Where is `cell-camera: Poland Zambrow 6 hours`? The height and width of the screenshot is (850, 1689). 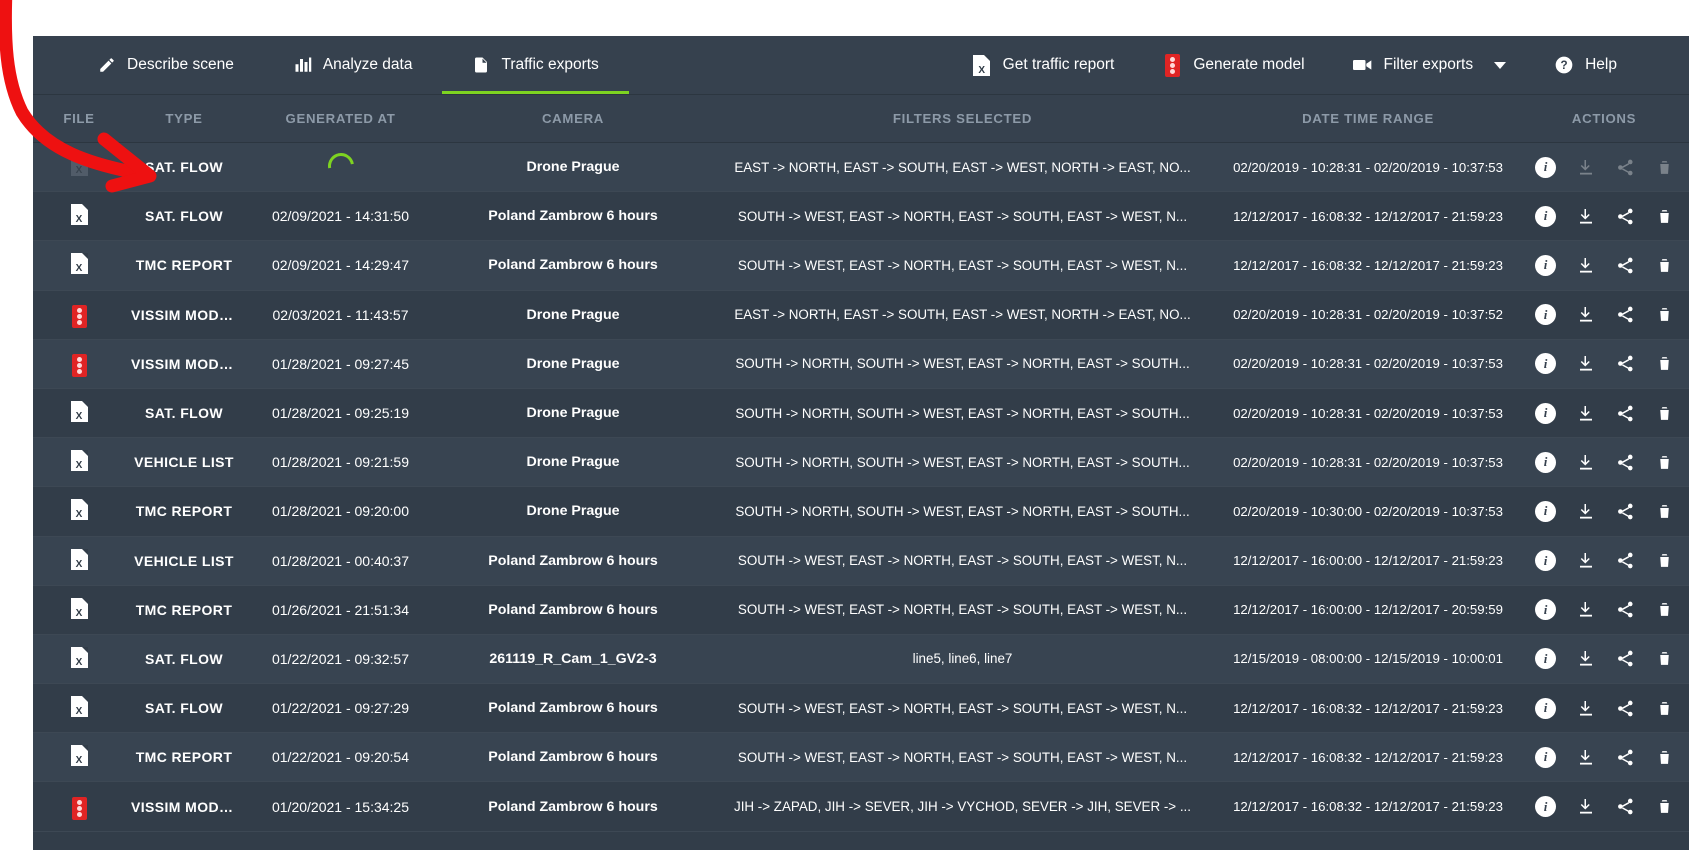
cell-camera: Poland Zambrow 6 hours is located at coordinates (573, 609).